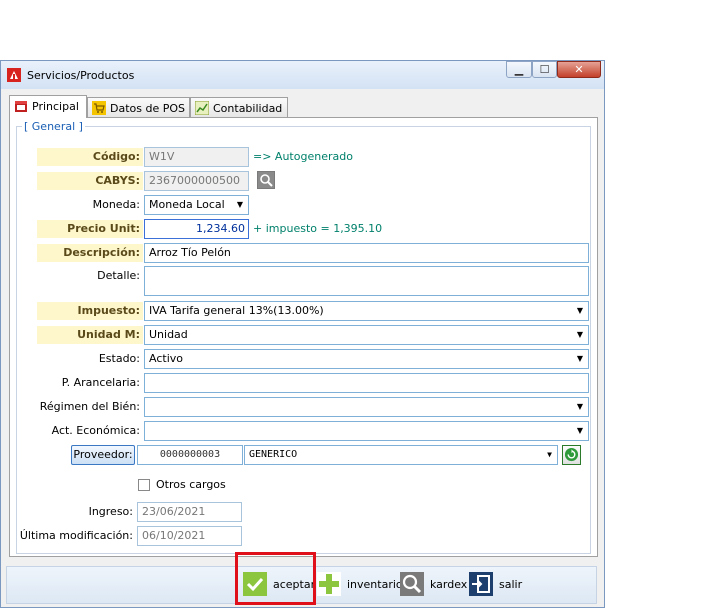 The height and width of the screenshot is (612, 721). Describe the element at coordinates (366, 311) in the screenshot. I see `impuesto-select: IVA Tarifa general 13%(13.00%) ▼` at that location.